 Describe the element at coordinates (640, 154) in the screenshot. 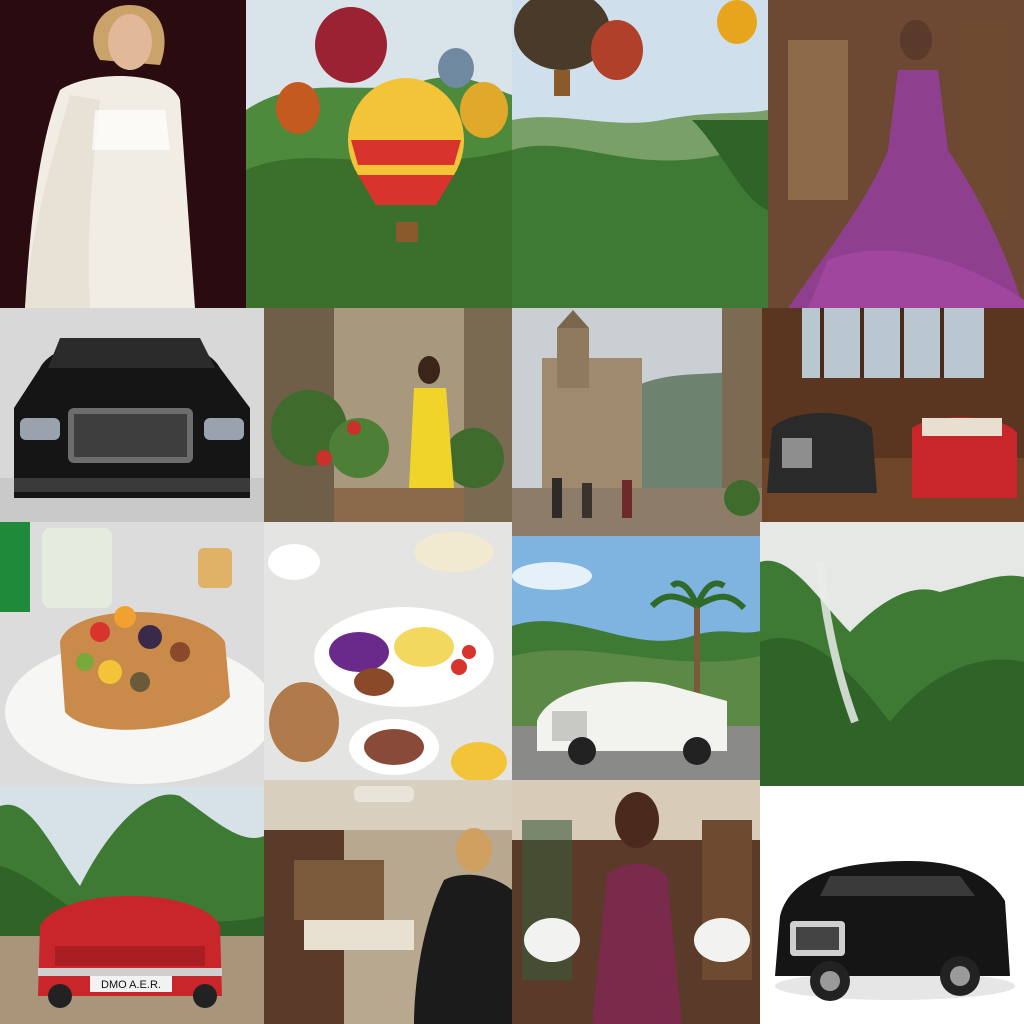

I see `tile-balloons-valley` at that location.